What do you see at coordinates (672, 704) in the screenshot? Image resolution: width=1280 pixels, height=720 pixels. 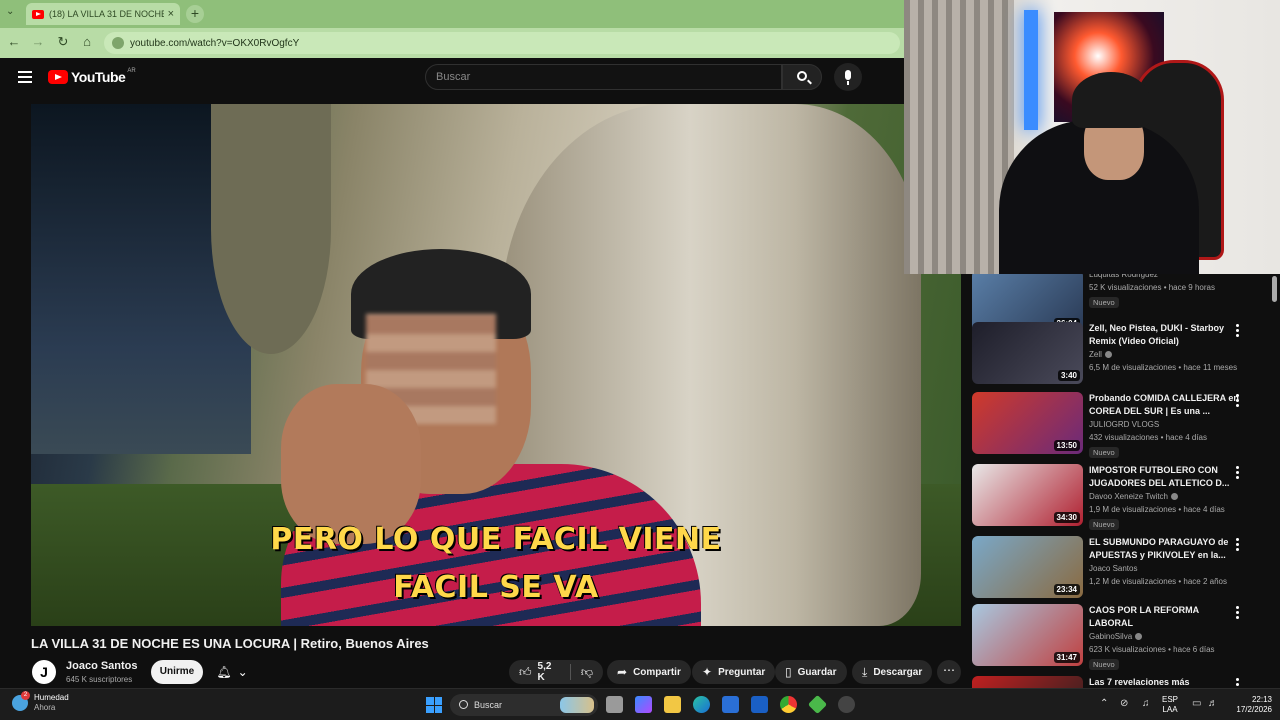 I see `file-explorer-icon` at bounding box center [672, 704].